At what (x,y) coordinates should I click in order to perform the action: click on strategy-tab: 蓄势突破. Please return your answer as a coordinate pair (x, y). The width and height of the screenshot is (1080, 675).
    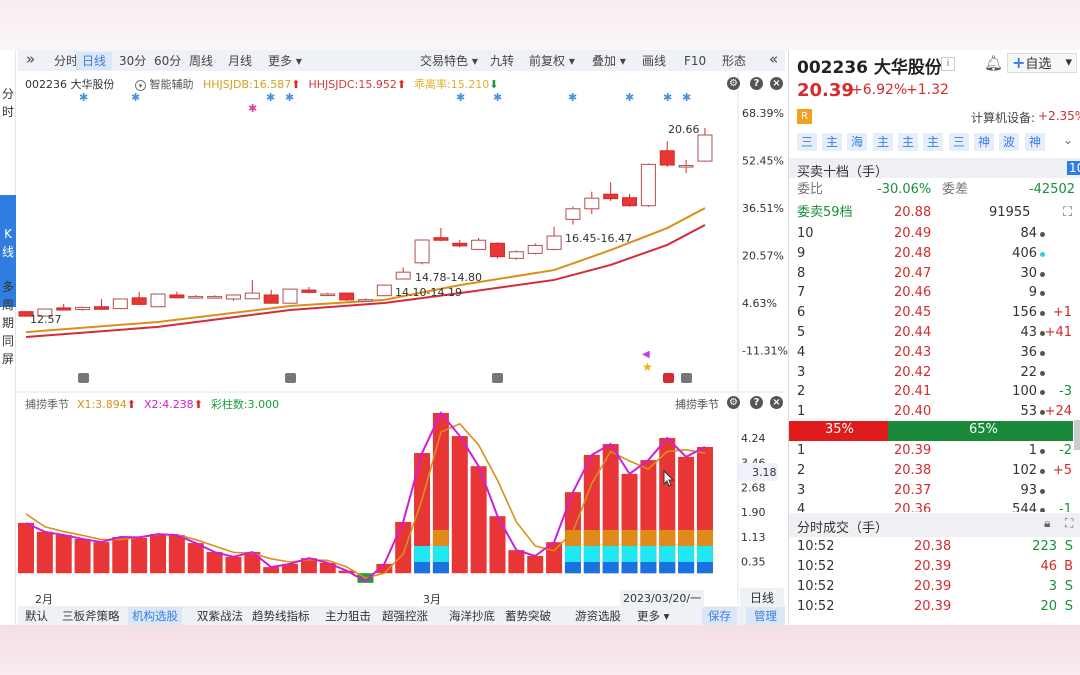
    Looking at the image, I should click on (528, 616).